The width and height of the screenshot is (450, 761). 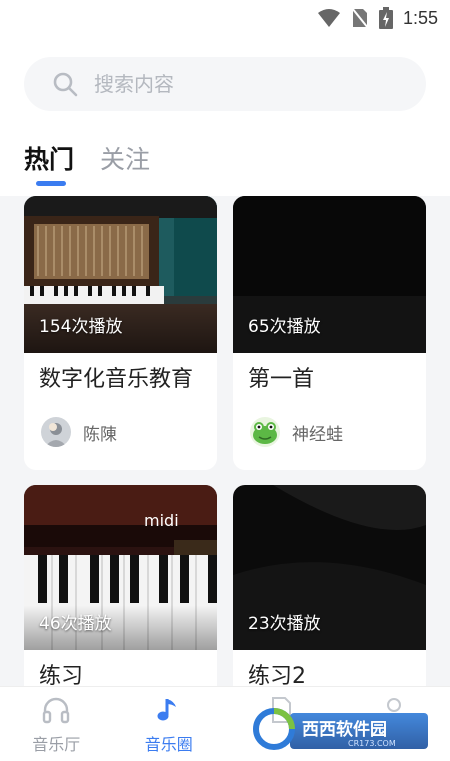 What do you see at coordinates (317, 432) in the screenshot?
I see `author-name: 神经蛙` at bounding box center [317, 432].